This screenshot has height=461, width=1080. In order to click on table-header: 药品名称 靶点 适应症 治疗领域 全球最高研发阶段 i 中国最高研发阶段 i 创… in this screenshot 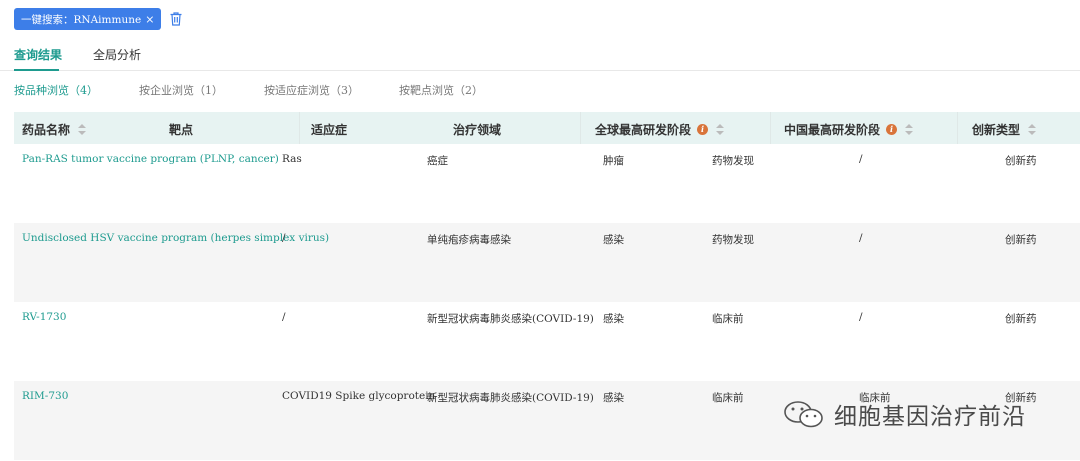, I will do `click(547, 128)`.